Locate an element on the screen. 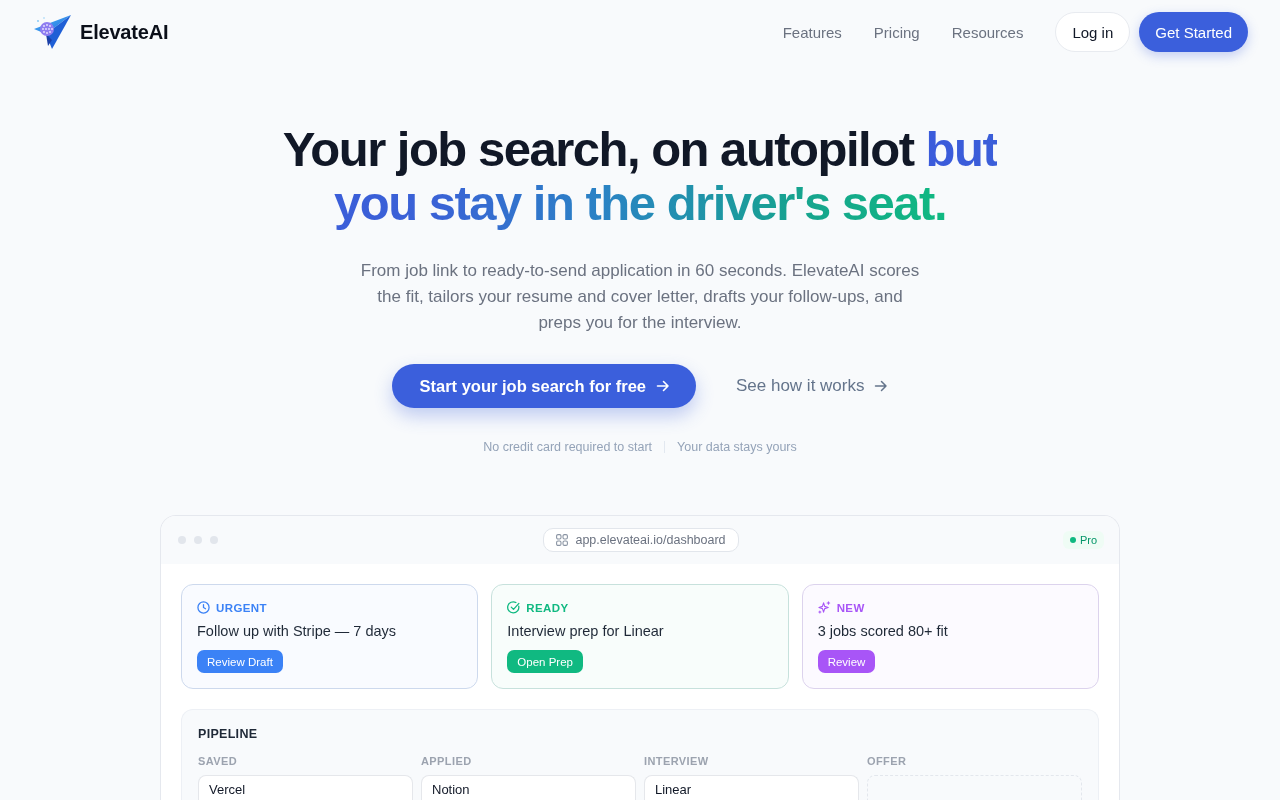 This screenshot has width=1280, height=800. nav-link: Resources is located at coordinates (987, 32).